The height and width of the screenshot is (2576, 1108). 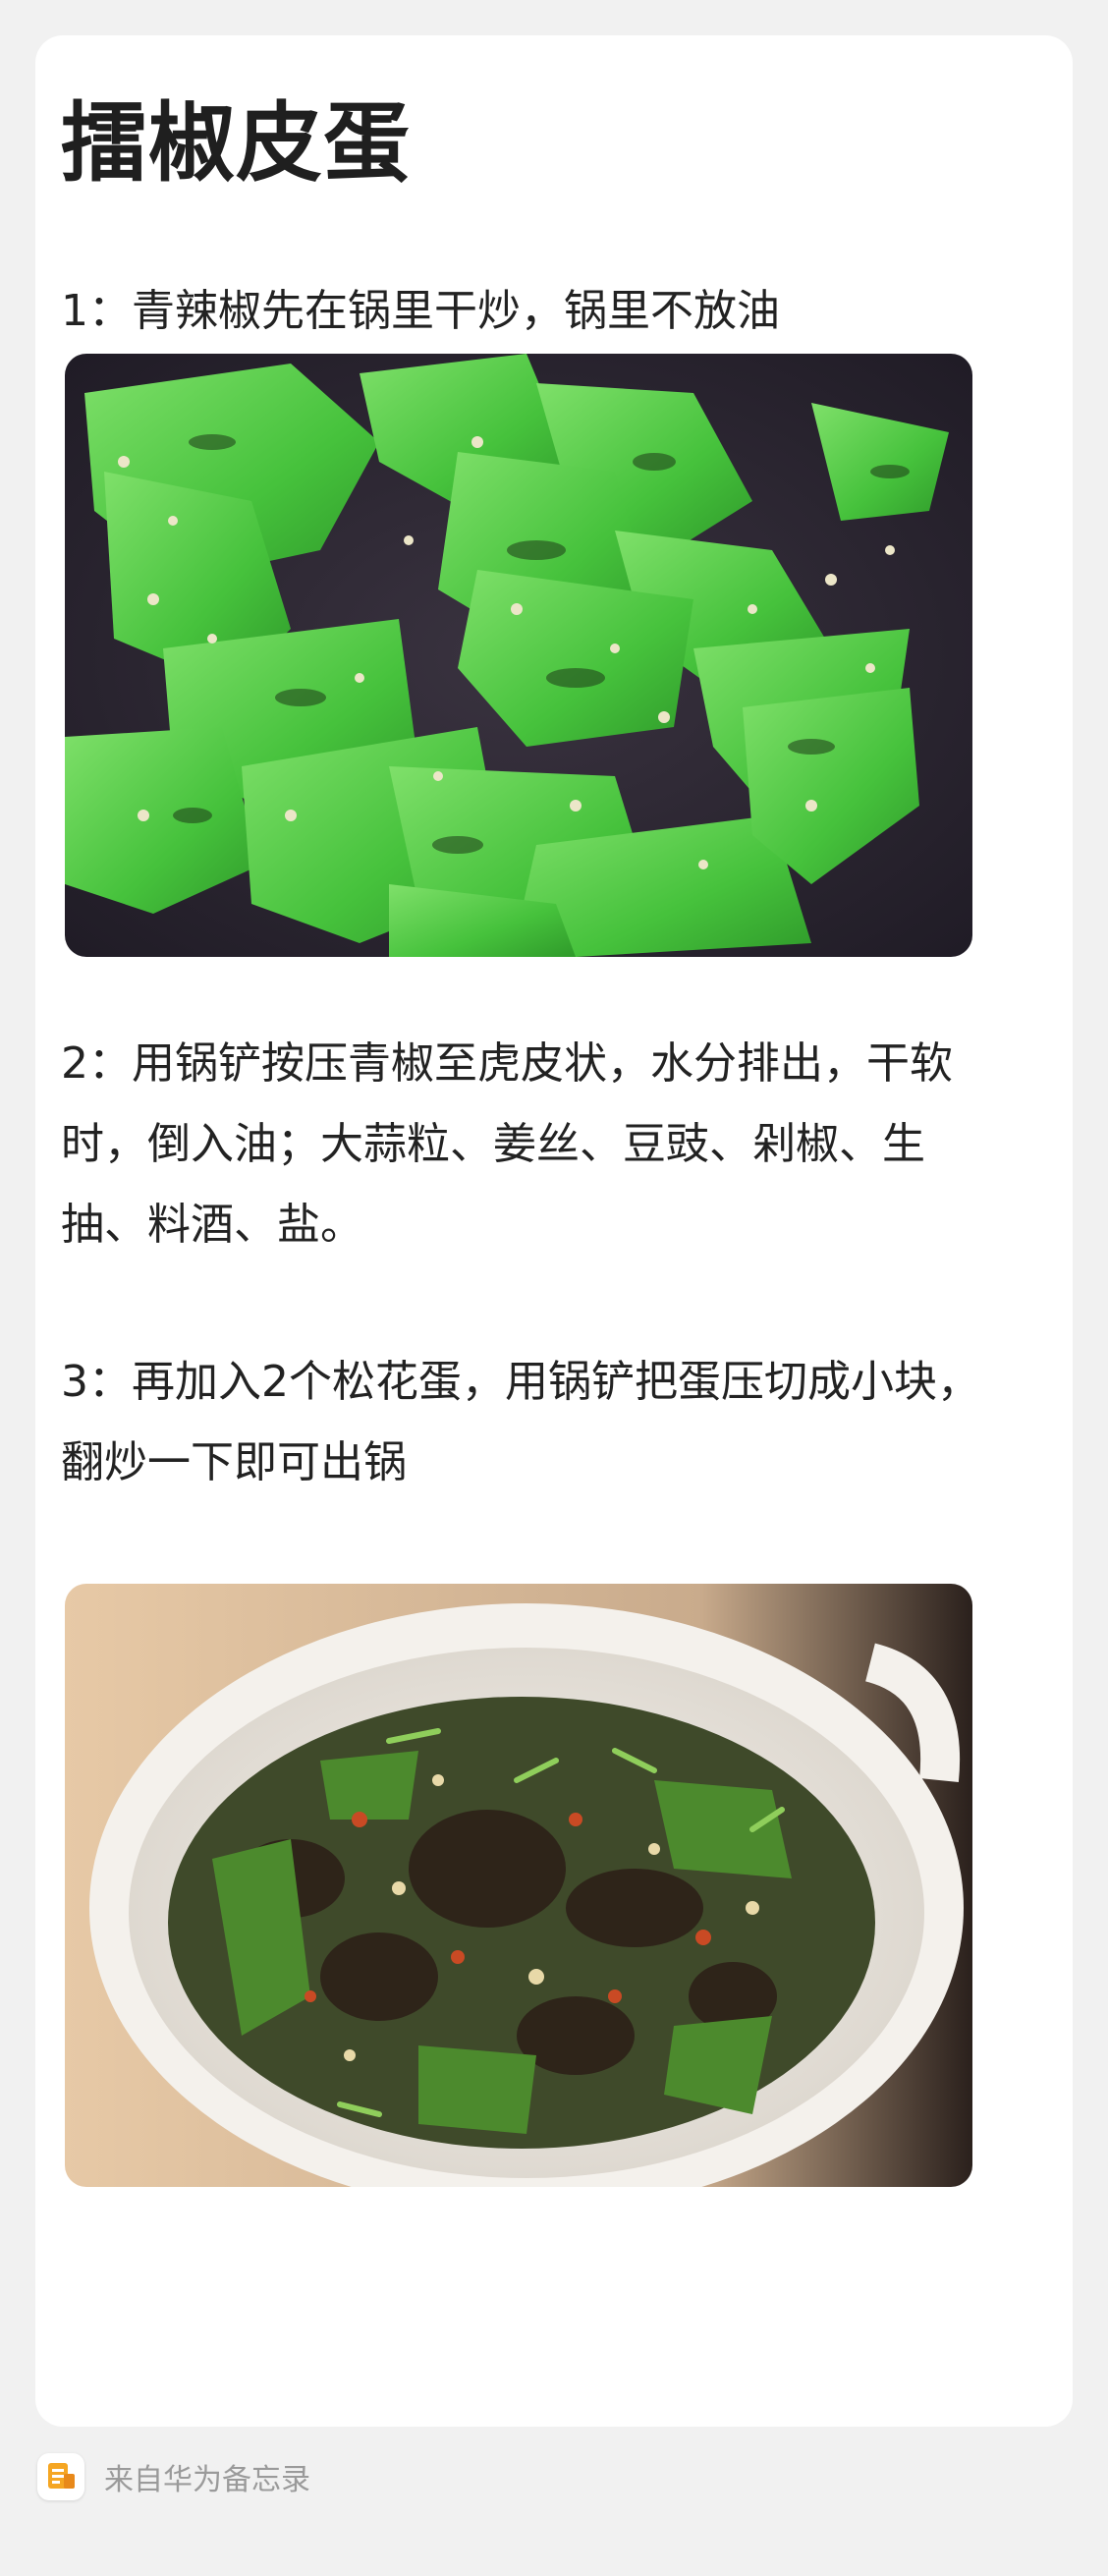 I want to click on note-title: 擂椒皮蛋, so click(x=236, y=143).